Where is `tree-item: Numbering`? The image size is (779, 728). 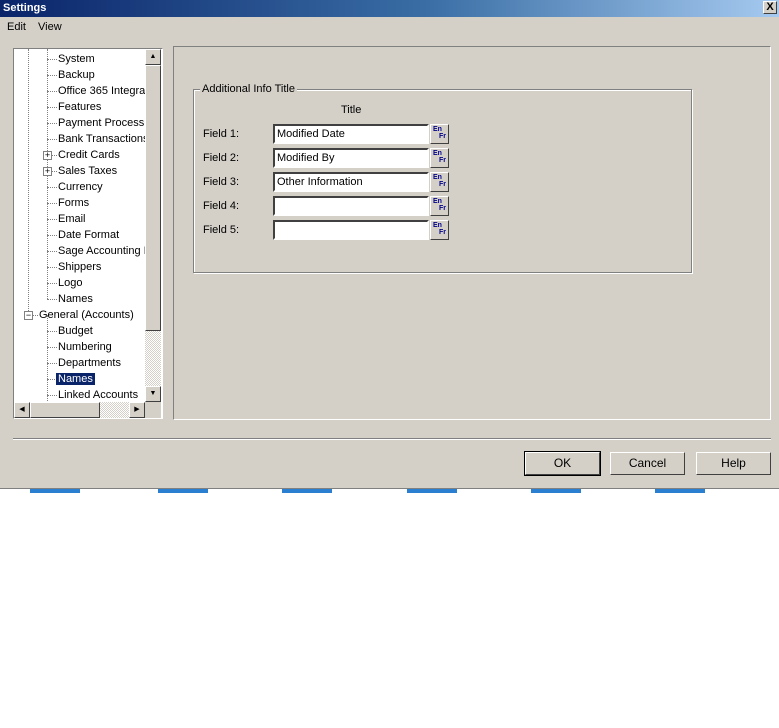 tree-item: Numbering is located at coordinates (85, 348).